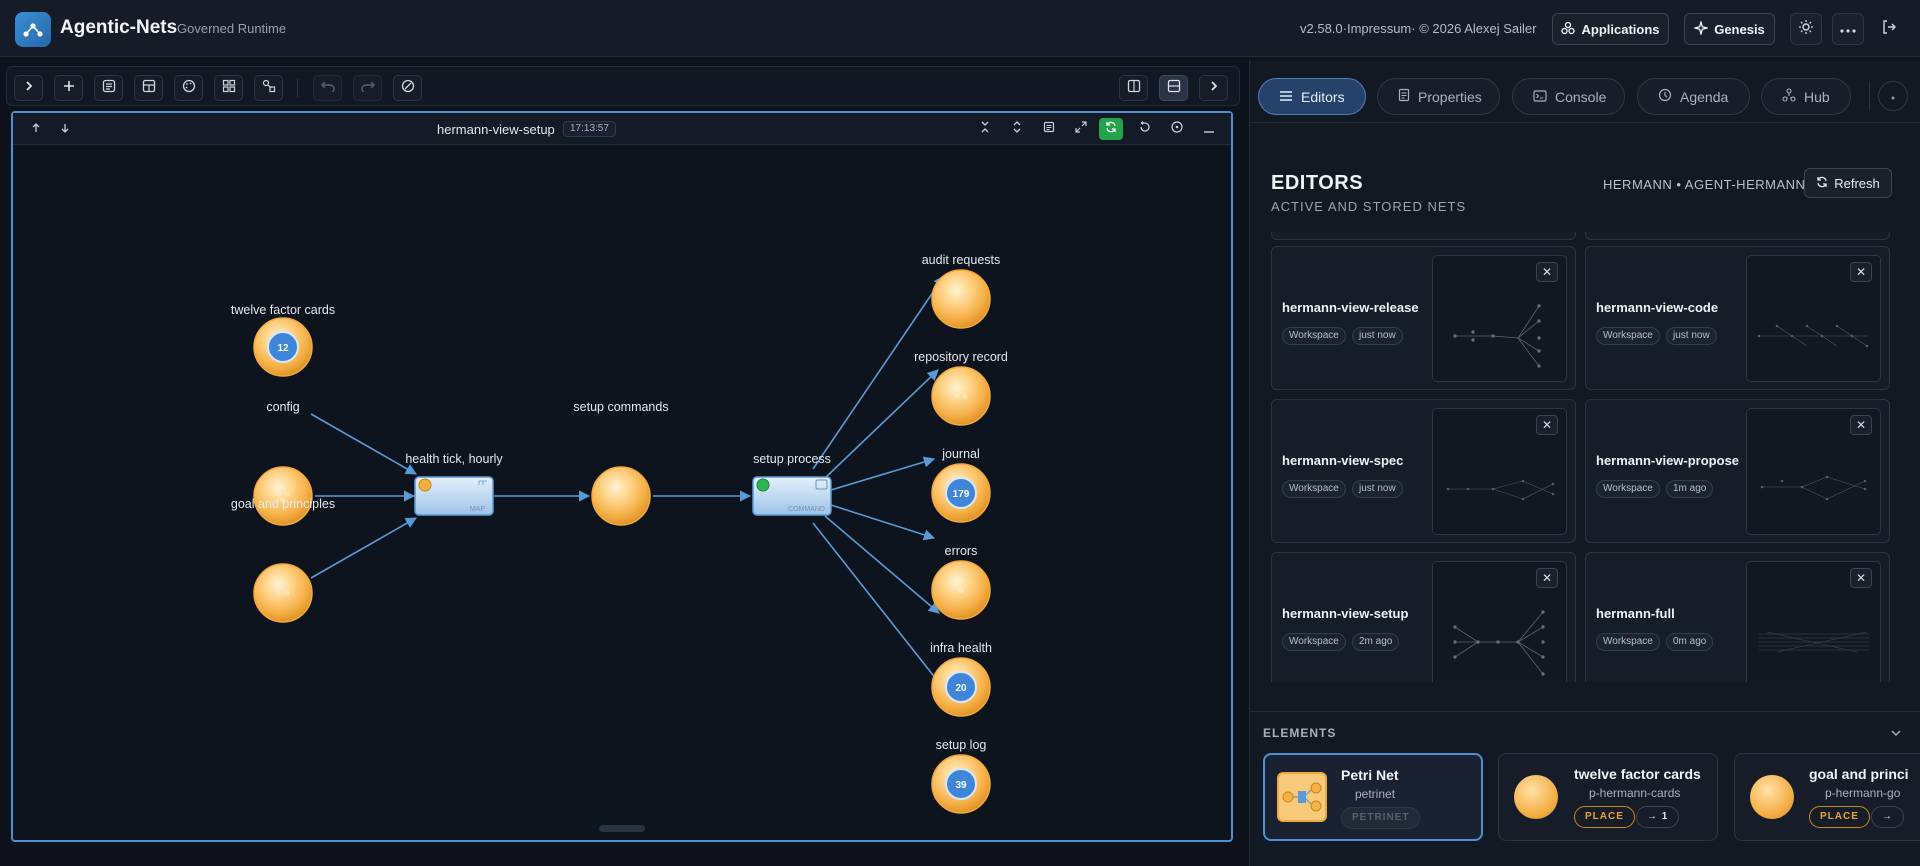  What do you see at coordinates (961, 582) in the screenshot?
I see `place: errors` at bounding box center [961, 582].